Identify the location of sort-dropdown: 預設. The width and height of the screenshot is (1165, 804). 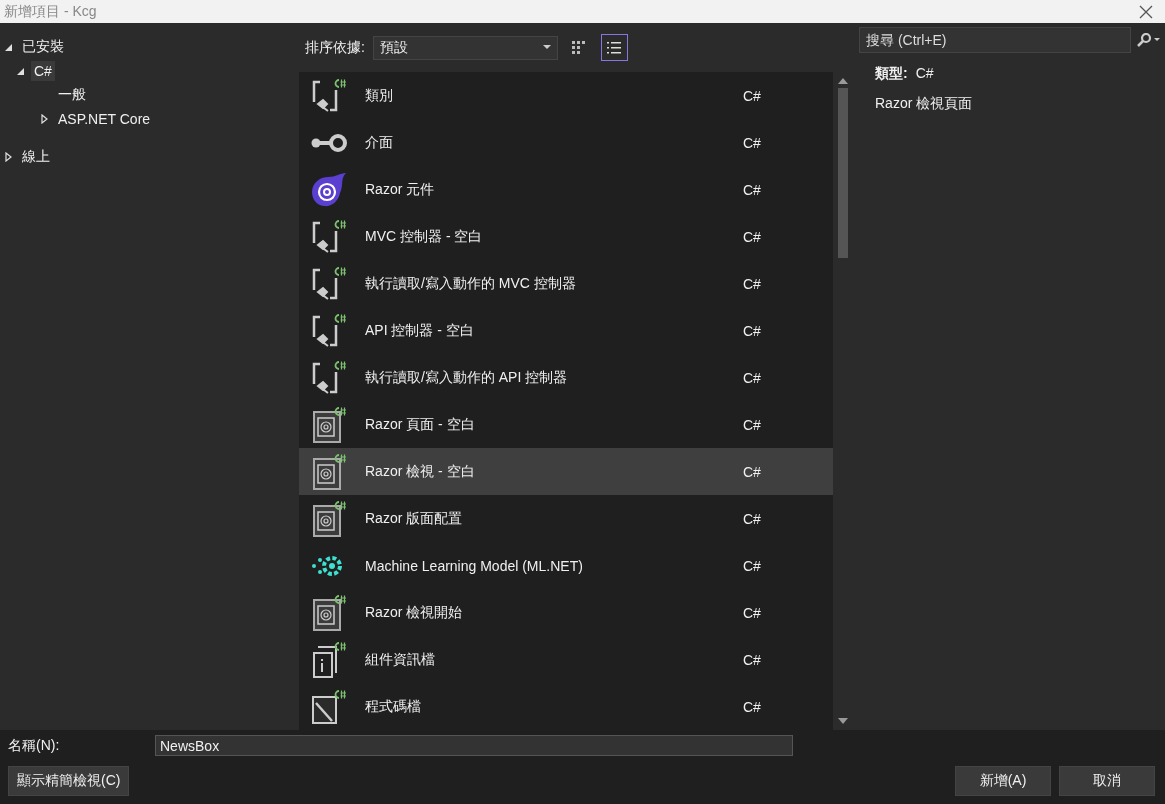
(465, 47).